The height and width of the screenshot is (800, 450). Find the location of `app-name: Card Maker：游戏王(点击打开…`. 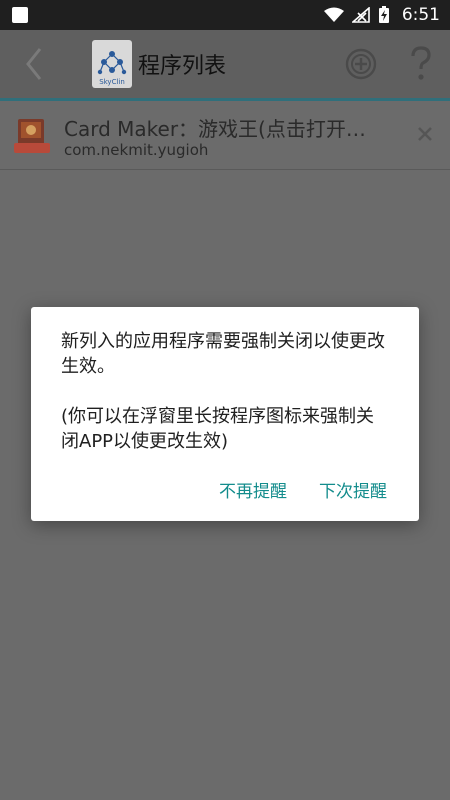

app-name: Card Maker：游戏王(点击打开… is located at coordinates (215, 129).